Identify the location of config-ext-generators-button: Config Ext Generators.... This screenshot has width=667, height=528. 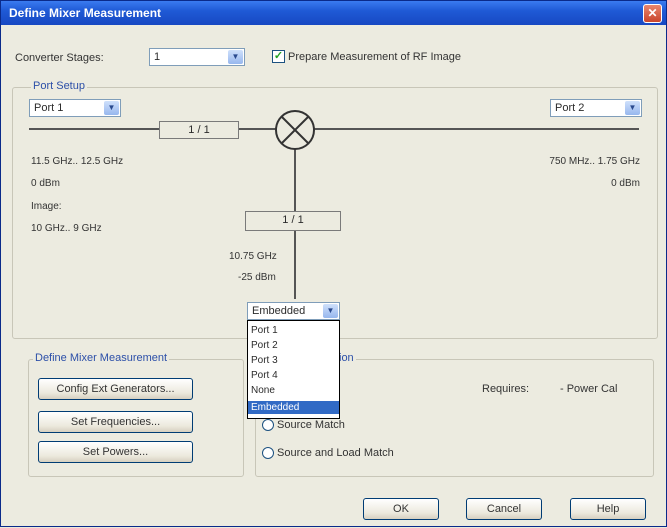
(115, 389).